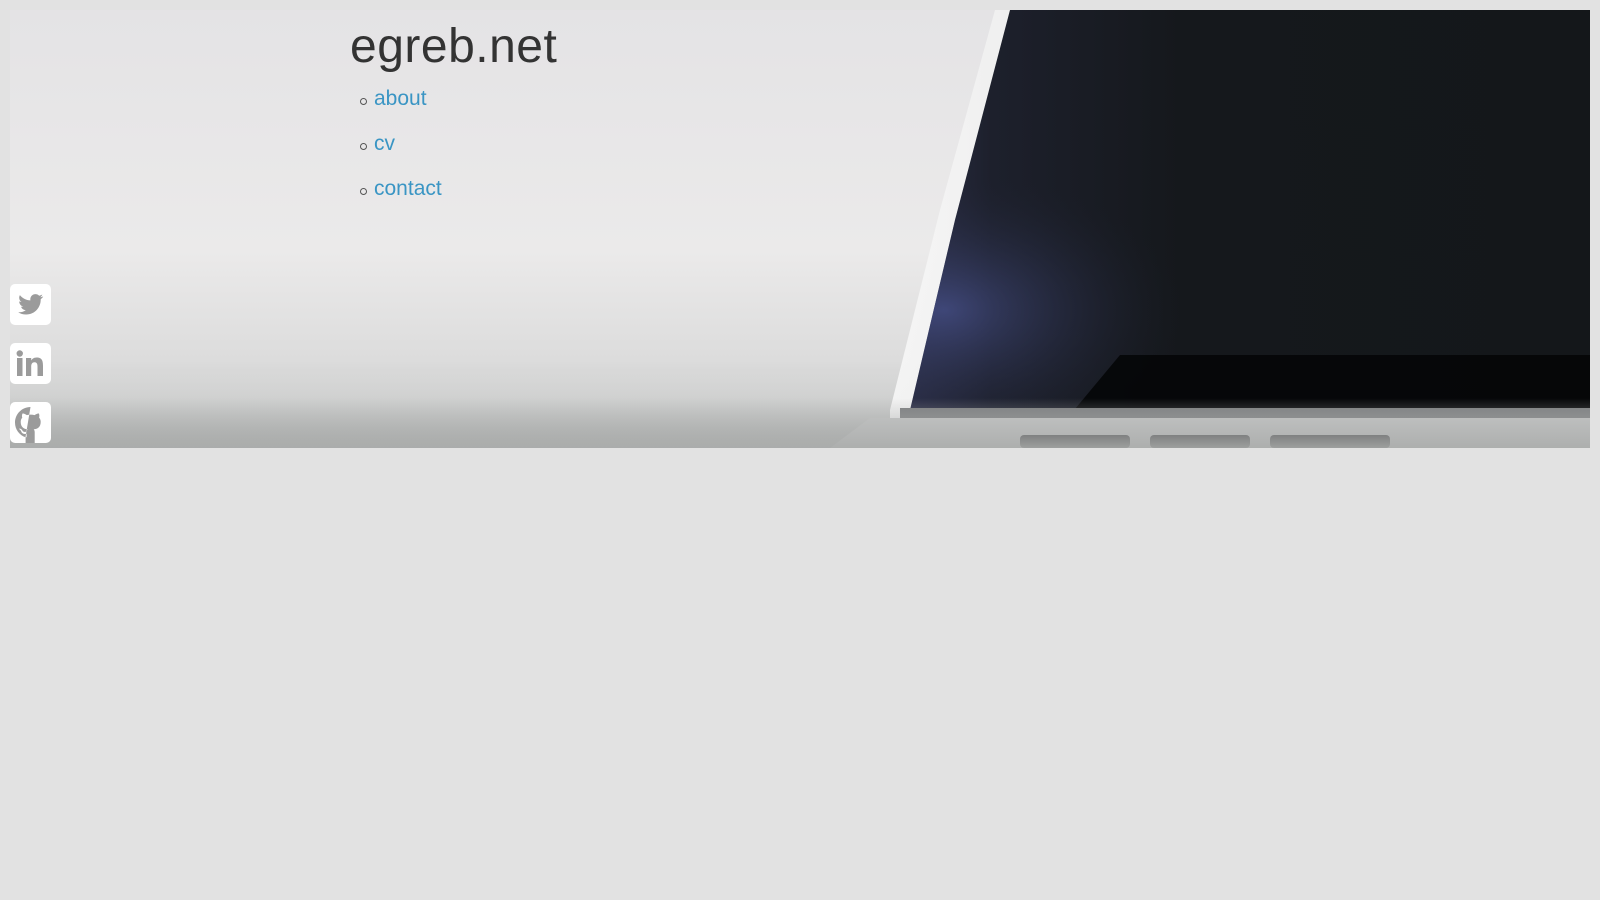 The height and width of the screenshot is (900, 1600). What do you see at coordinates (400, 98) in the screenshot?
I see `nav-link-about: about` at bounding box center [400, 98].